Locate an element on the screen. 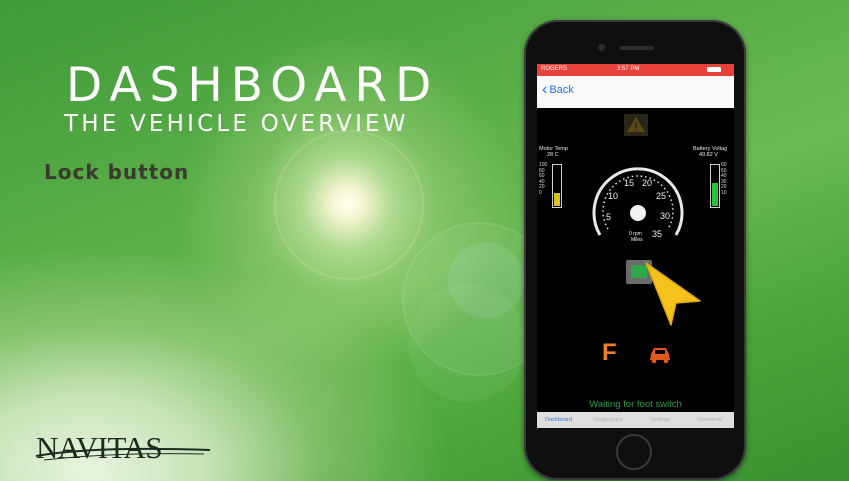 The width and height of the screenshot is (849, 481). speed-tick-30: 30 is located at coordinates (665, 216).